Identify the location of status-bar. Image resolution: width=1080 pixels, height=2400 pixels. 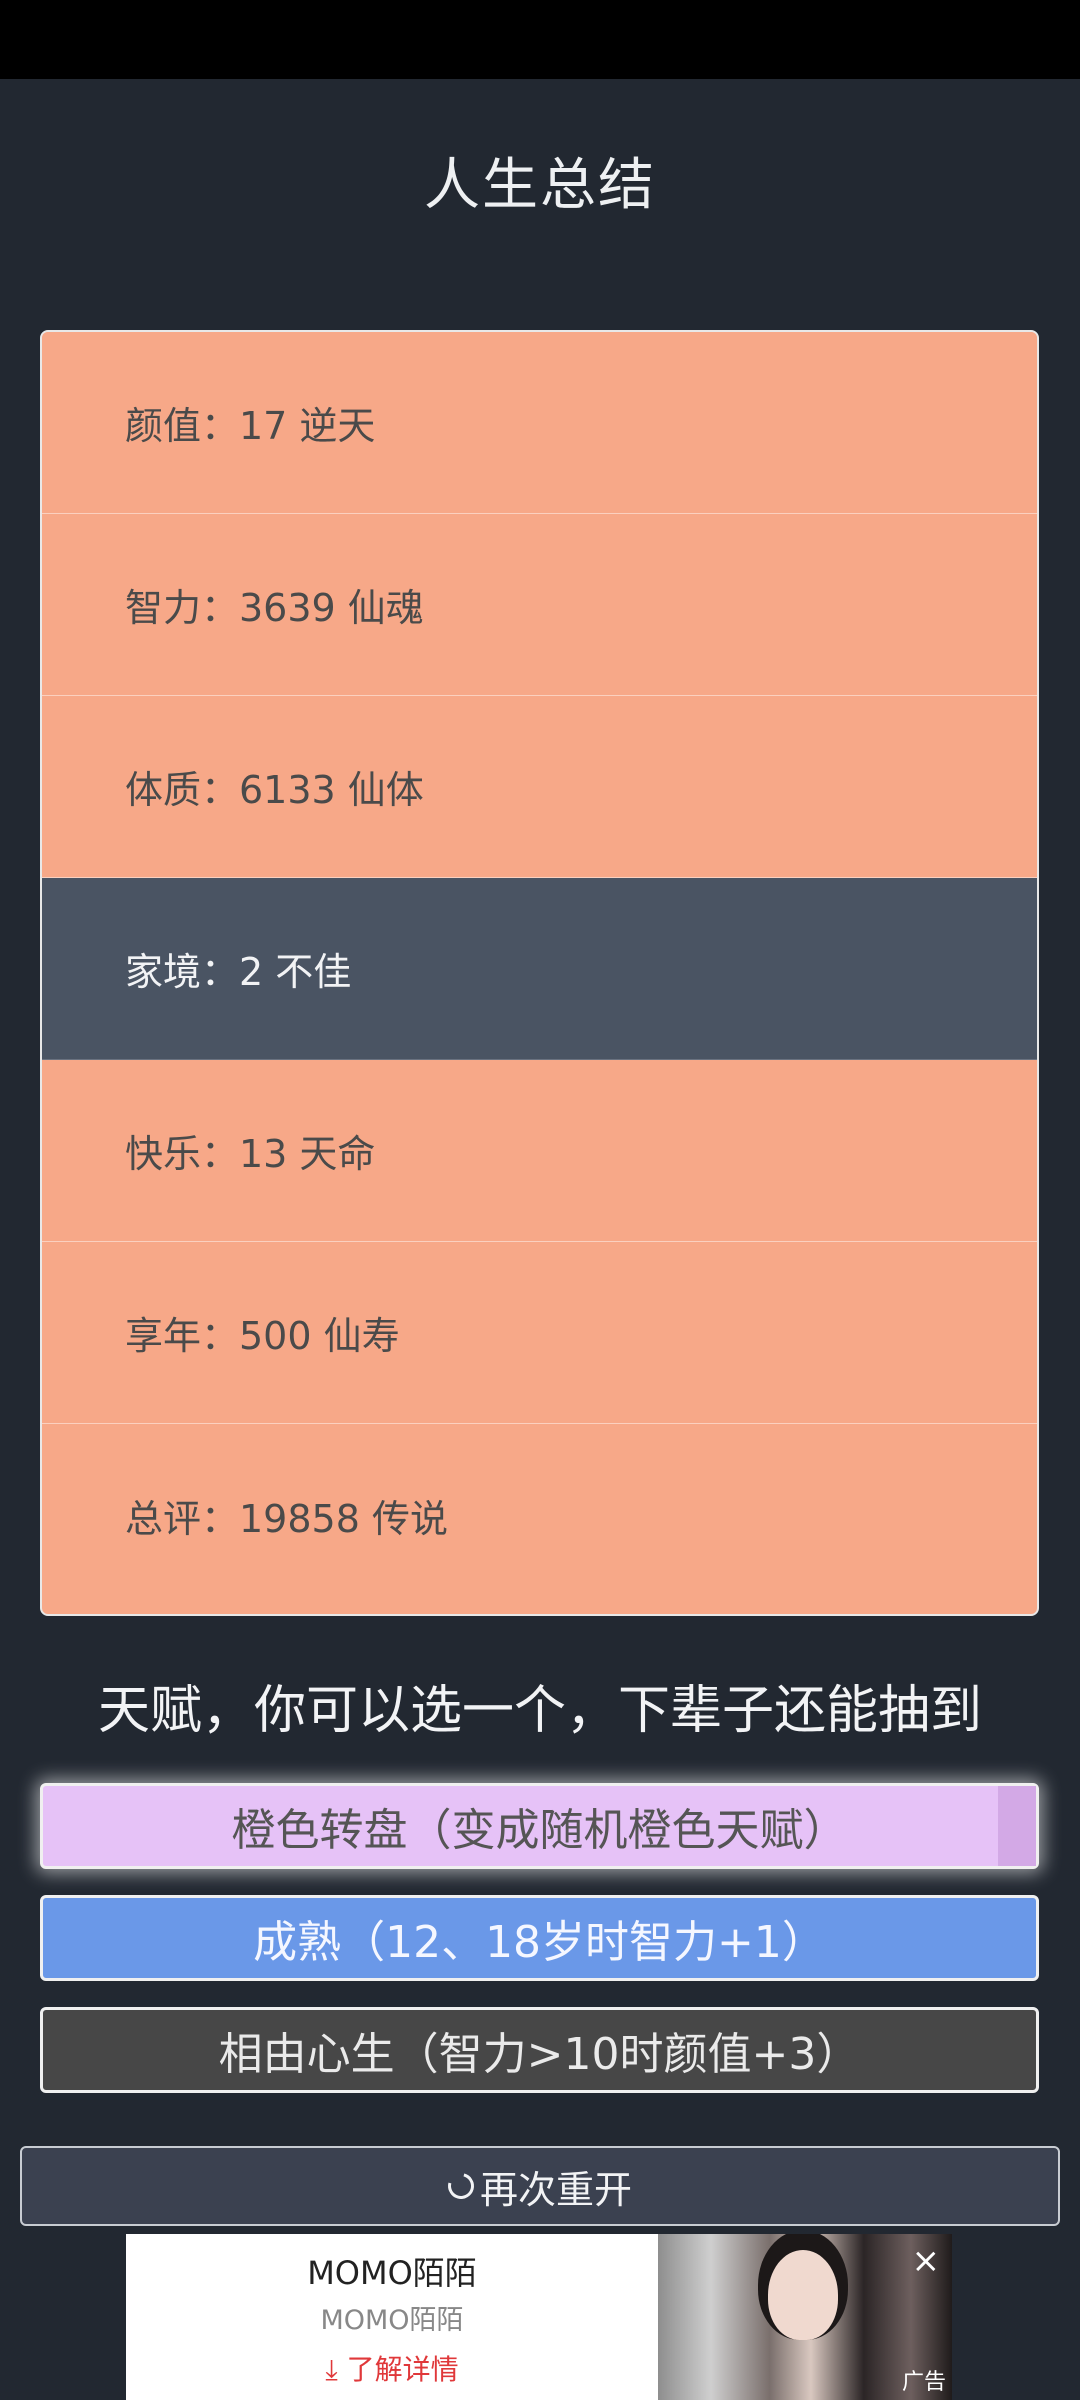
(540, 39).